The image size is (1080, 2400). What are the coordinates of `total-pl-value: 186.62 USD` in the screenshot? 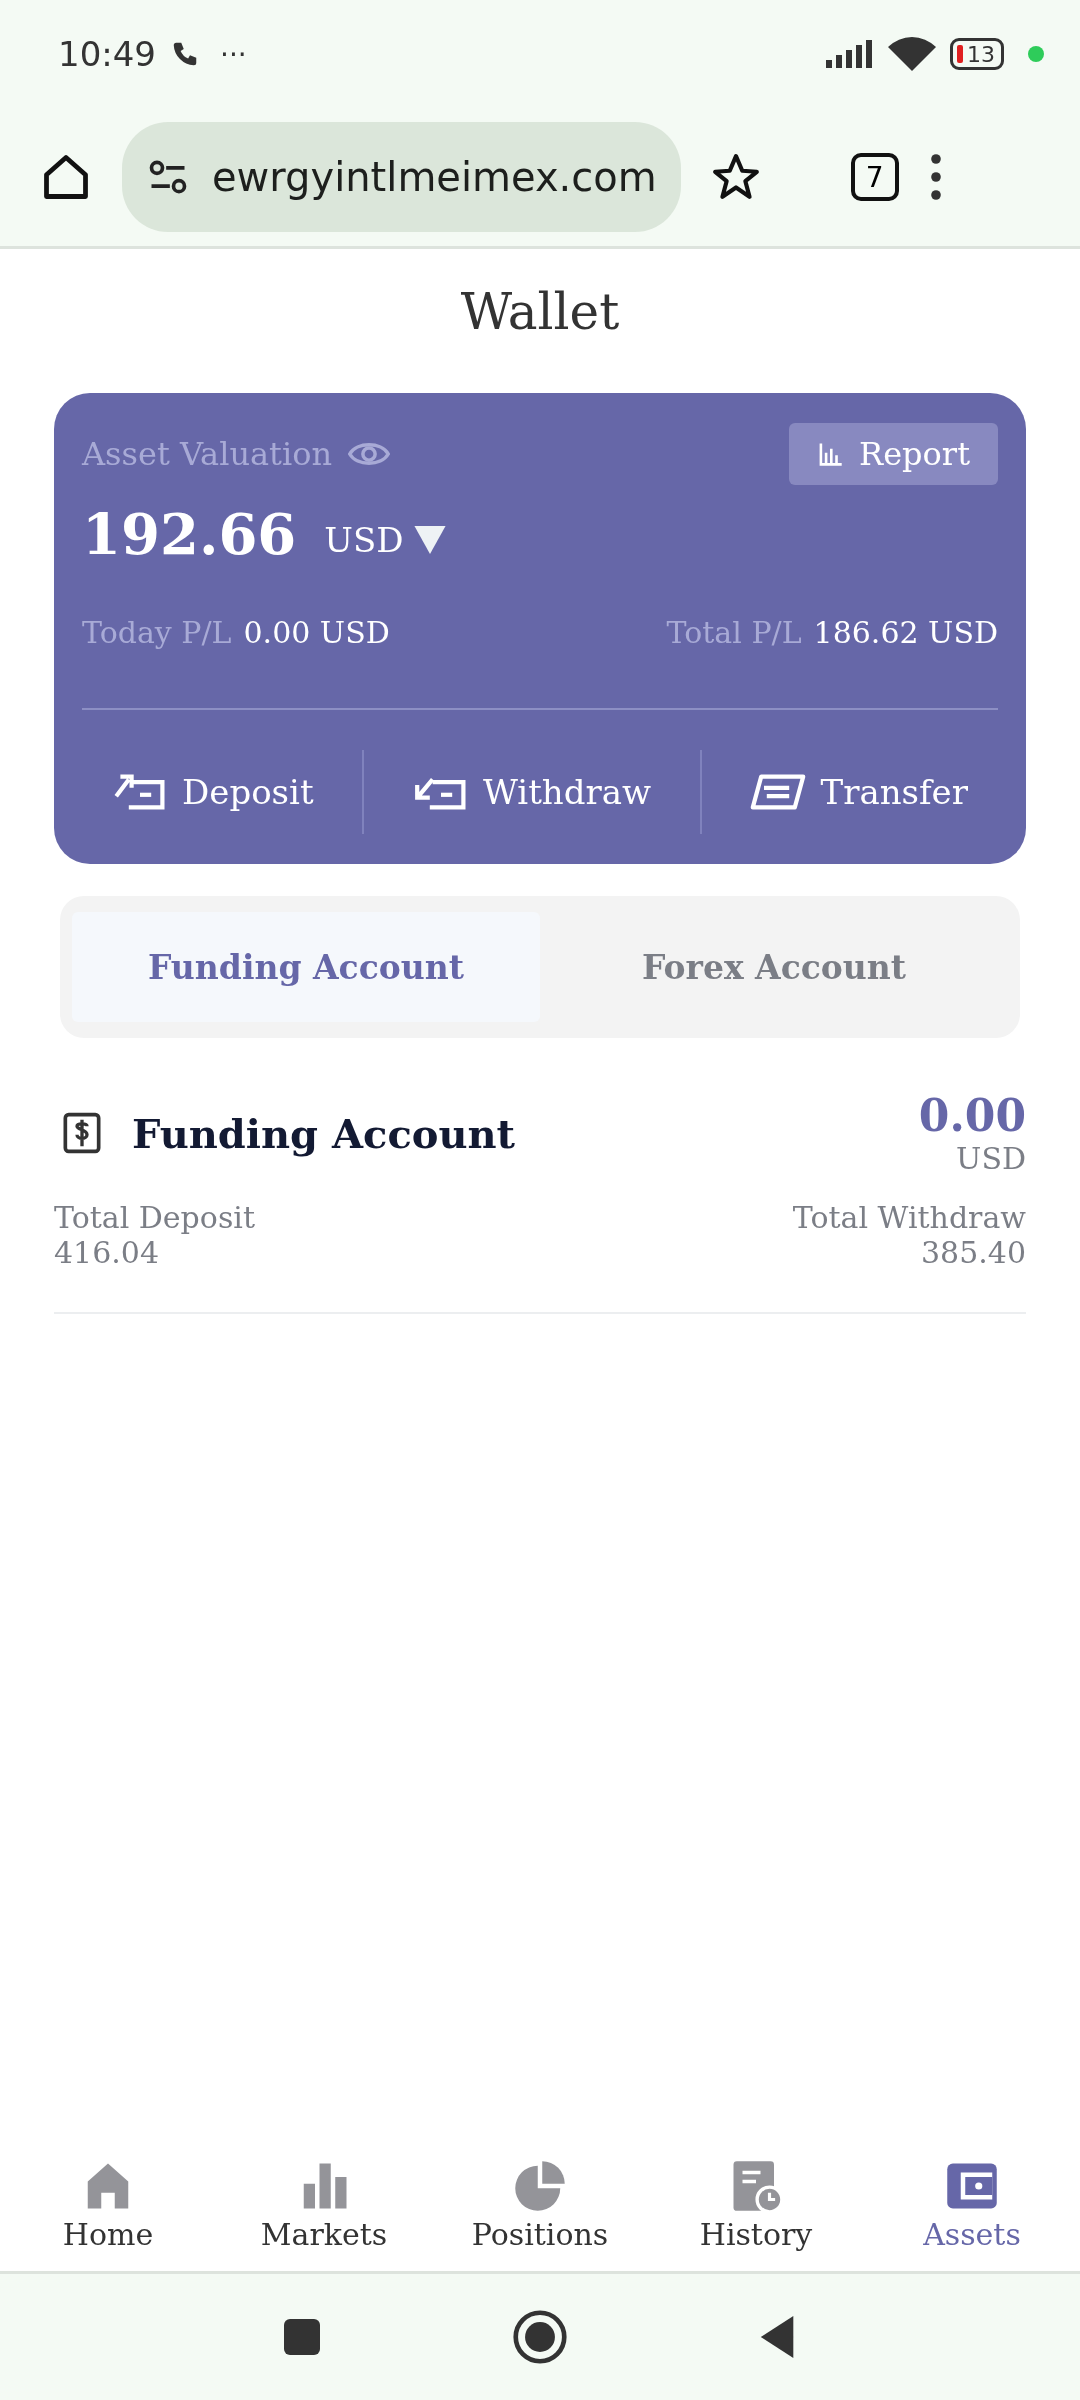 It's located at (905, 632).